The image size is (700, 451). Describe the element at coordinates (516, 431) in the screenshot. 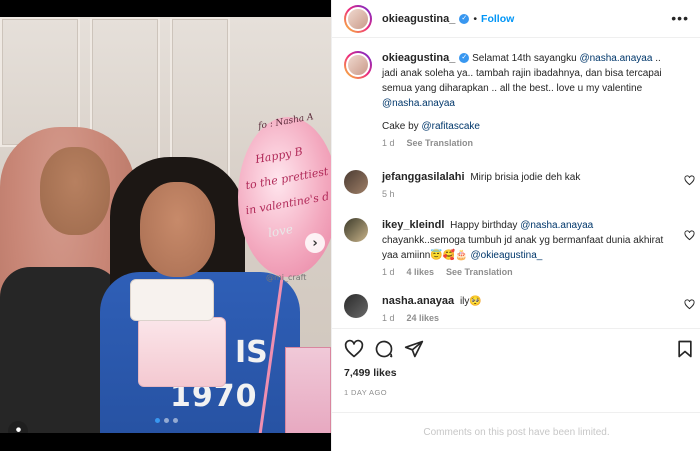

I see `comments-limited-notice: Comments on this post have been limited.` at that location.